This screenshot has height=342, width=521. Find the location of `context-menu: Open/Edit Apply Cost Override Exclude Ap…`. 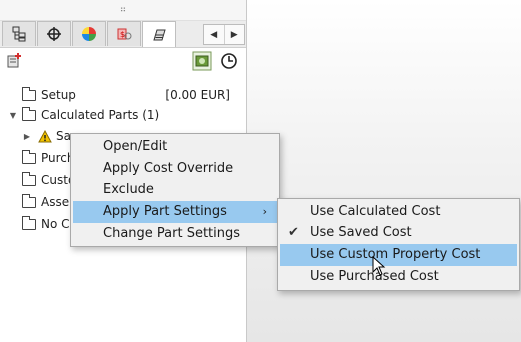

context-menu: Open/Edit Apply Cost Override Exclude Ap… is located at coordinates (175, 190).